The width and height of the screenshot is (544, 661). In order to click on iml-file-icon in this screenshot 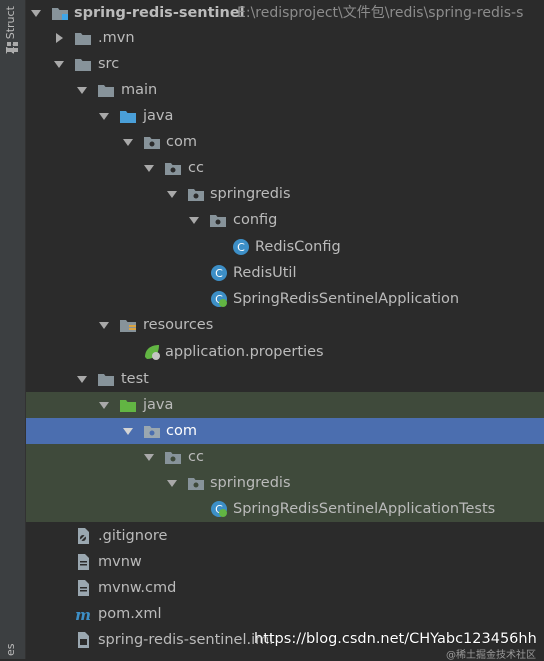, I will do `click(83, 640)`.